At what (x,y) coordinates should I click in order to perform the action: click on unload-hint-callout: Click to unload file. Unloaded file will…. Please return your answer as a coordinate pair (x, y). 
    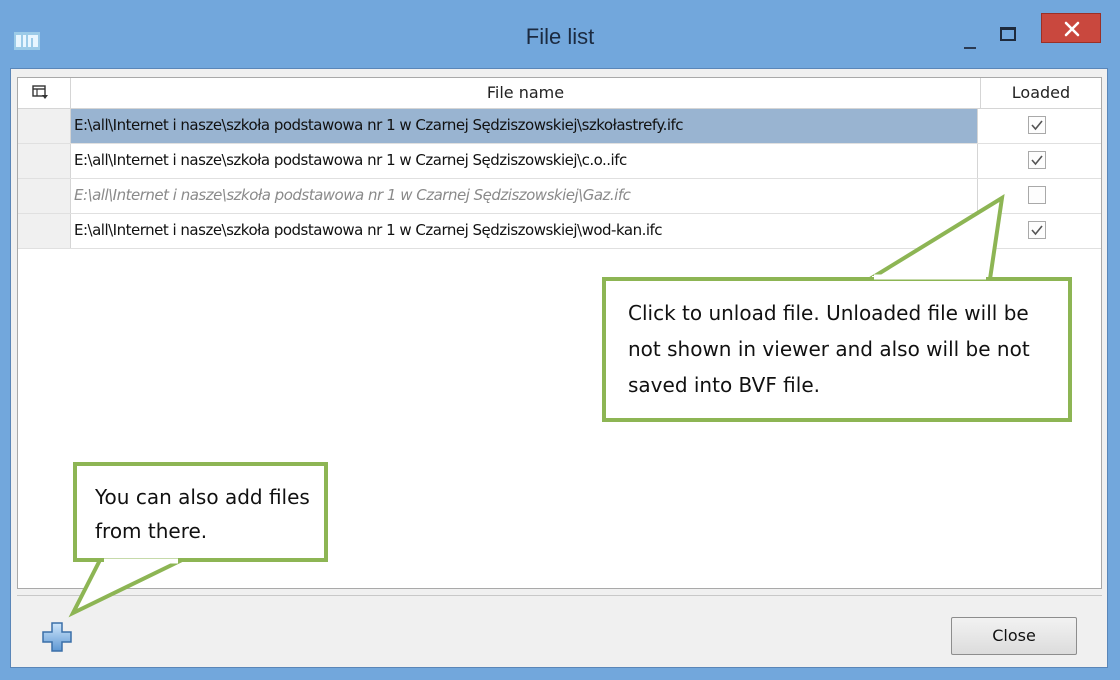
    Looking at the image, I should click on (837, 349).